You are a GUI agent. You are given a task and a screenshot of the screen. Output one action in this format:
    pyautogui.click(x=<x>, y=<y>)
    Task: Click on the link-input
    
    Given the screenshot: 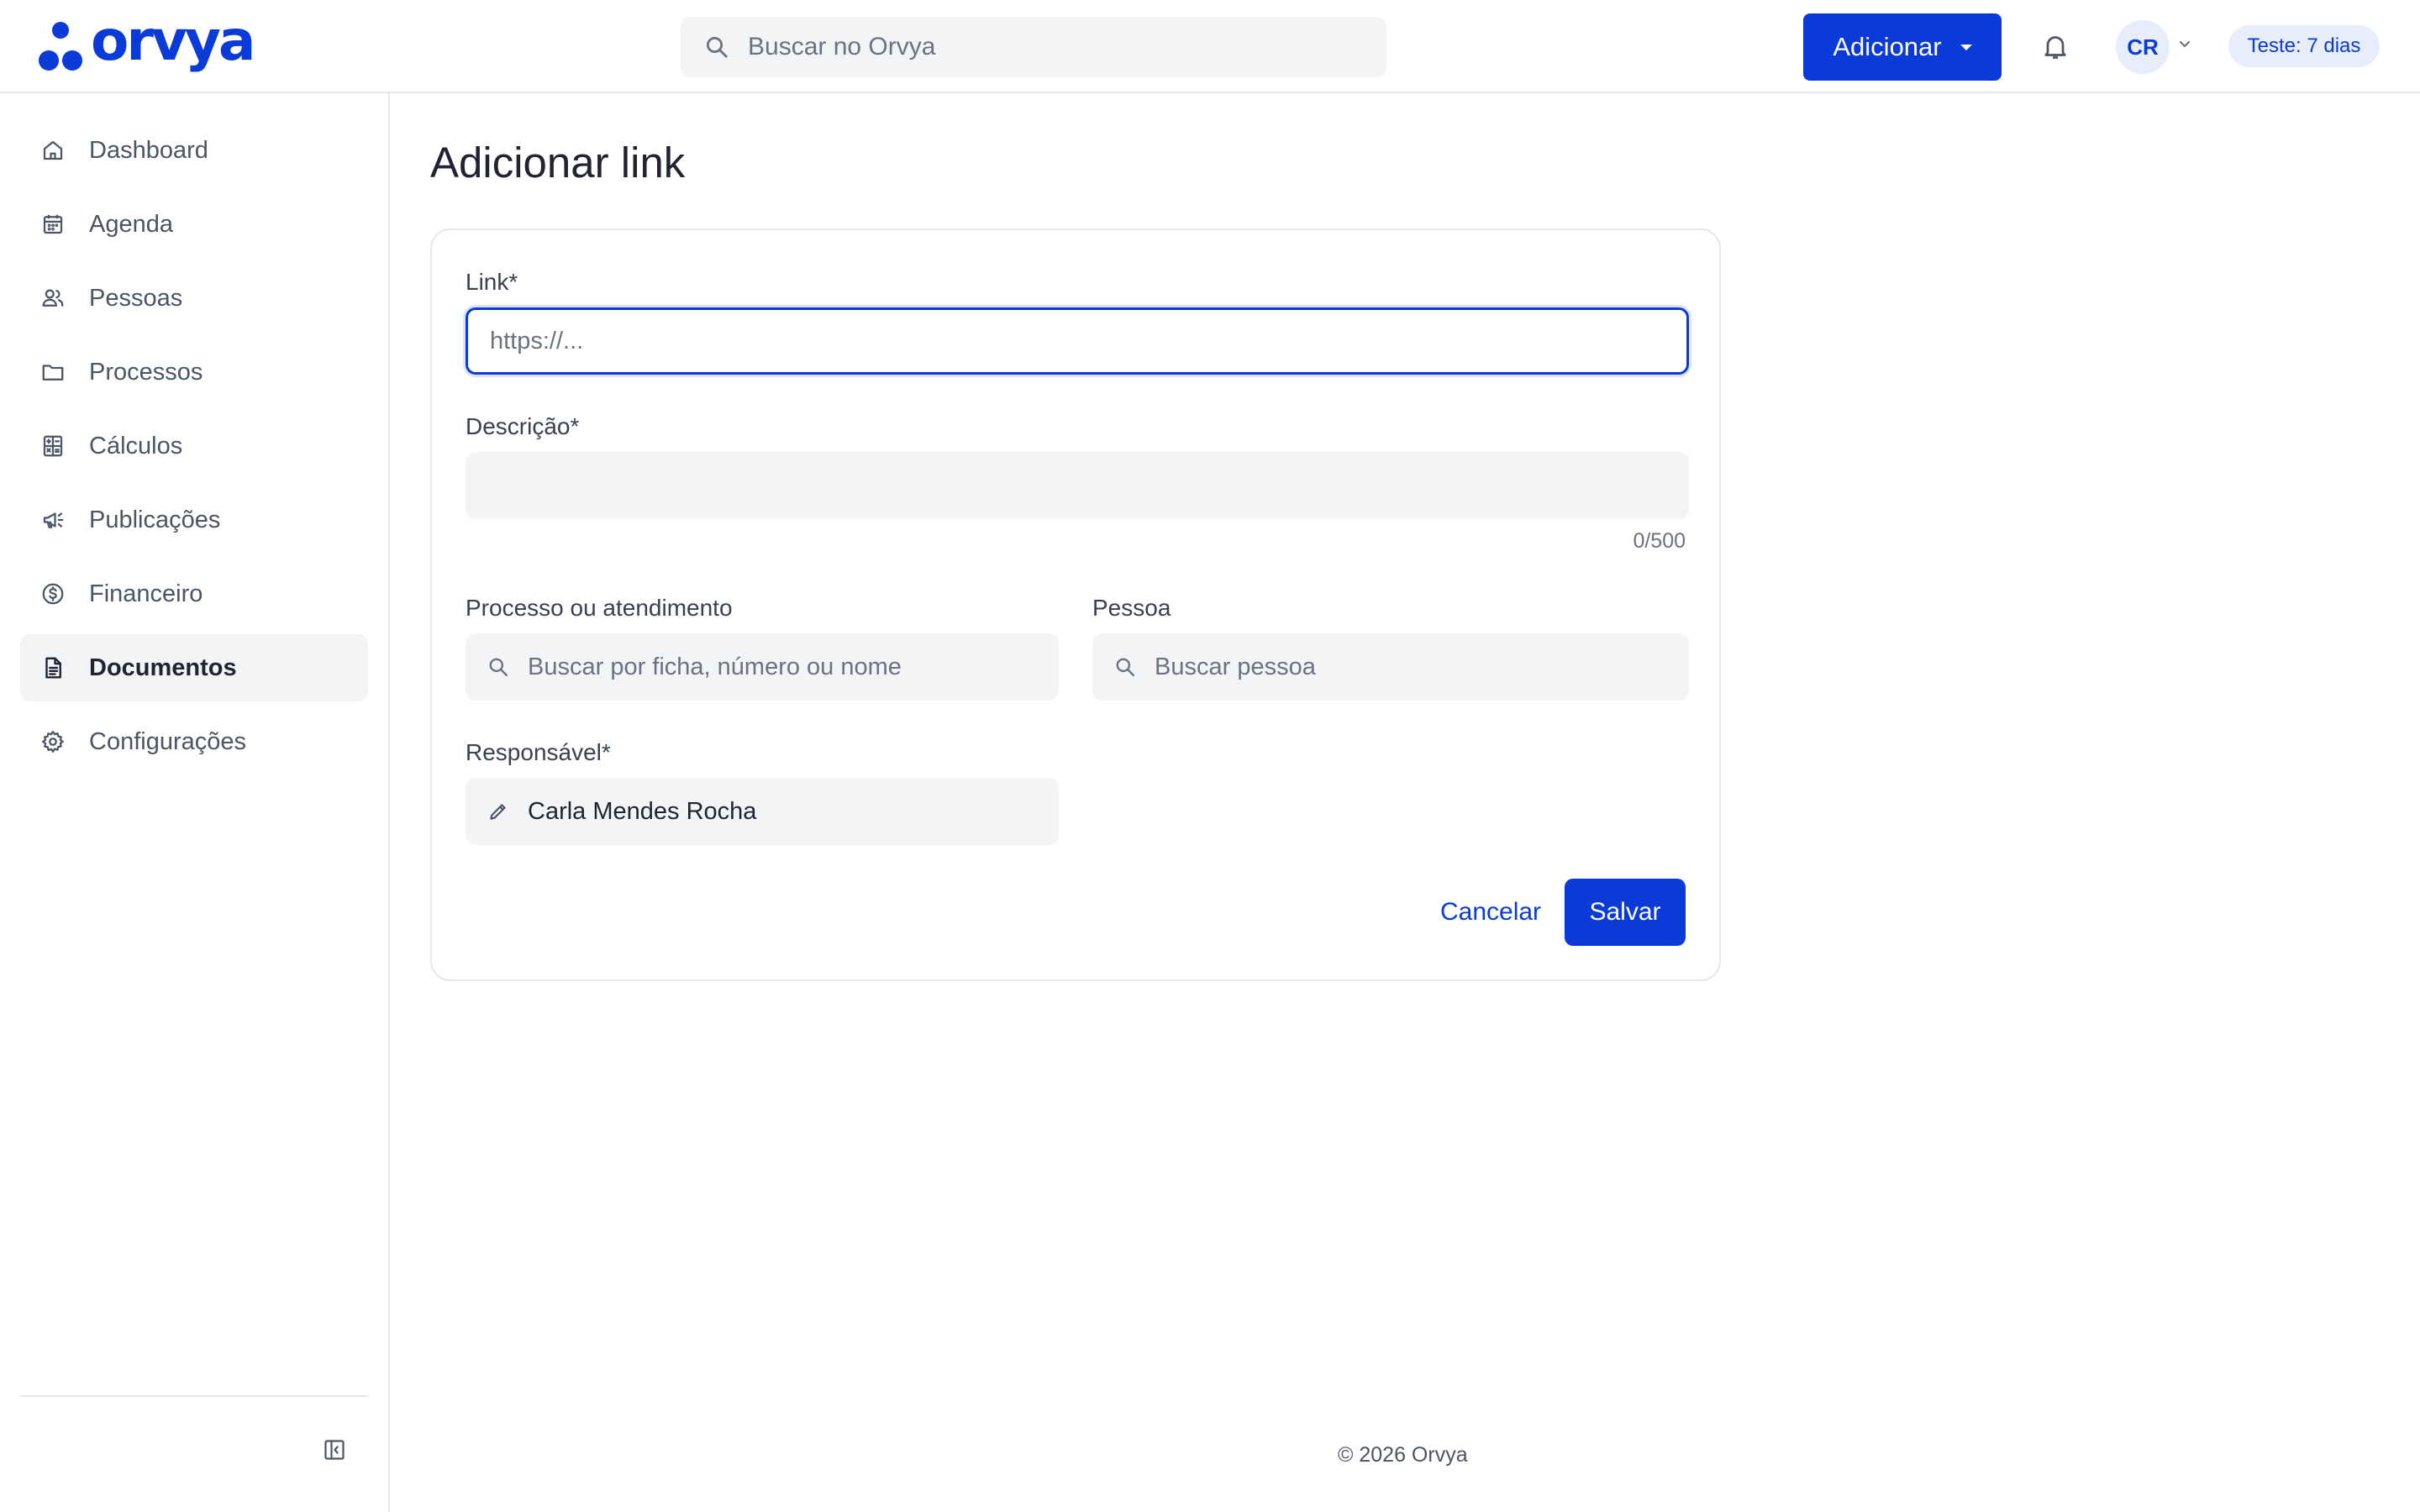 What is the action you would take?
    pyautogui.click(x=1088, y=341)
    